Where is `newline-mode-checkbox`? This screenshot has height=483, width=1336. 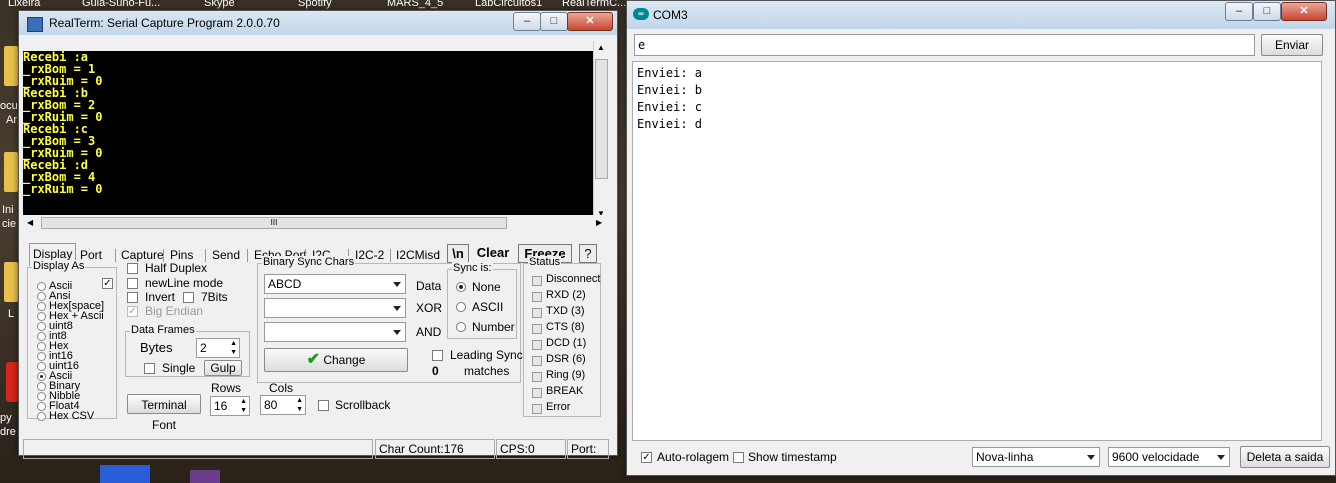 newline-mode-checkbox is located at coordinates (132, 283).